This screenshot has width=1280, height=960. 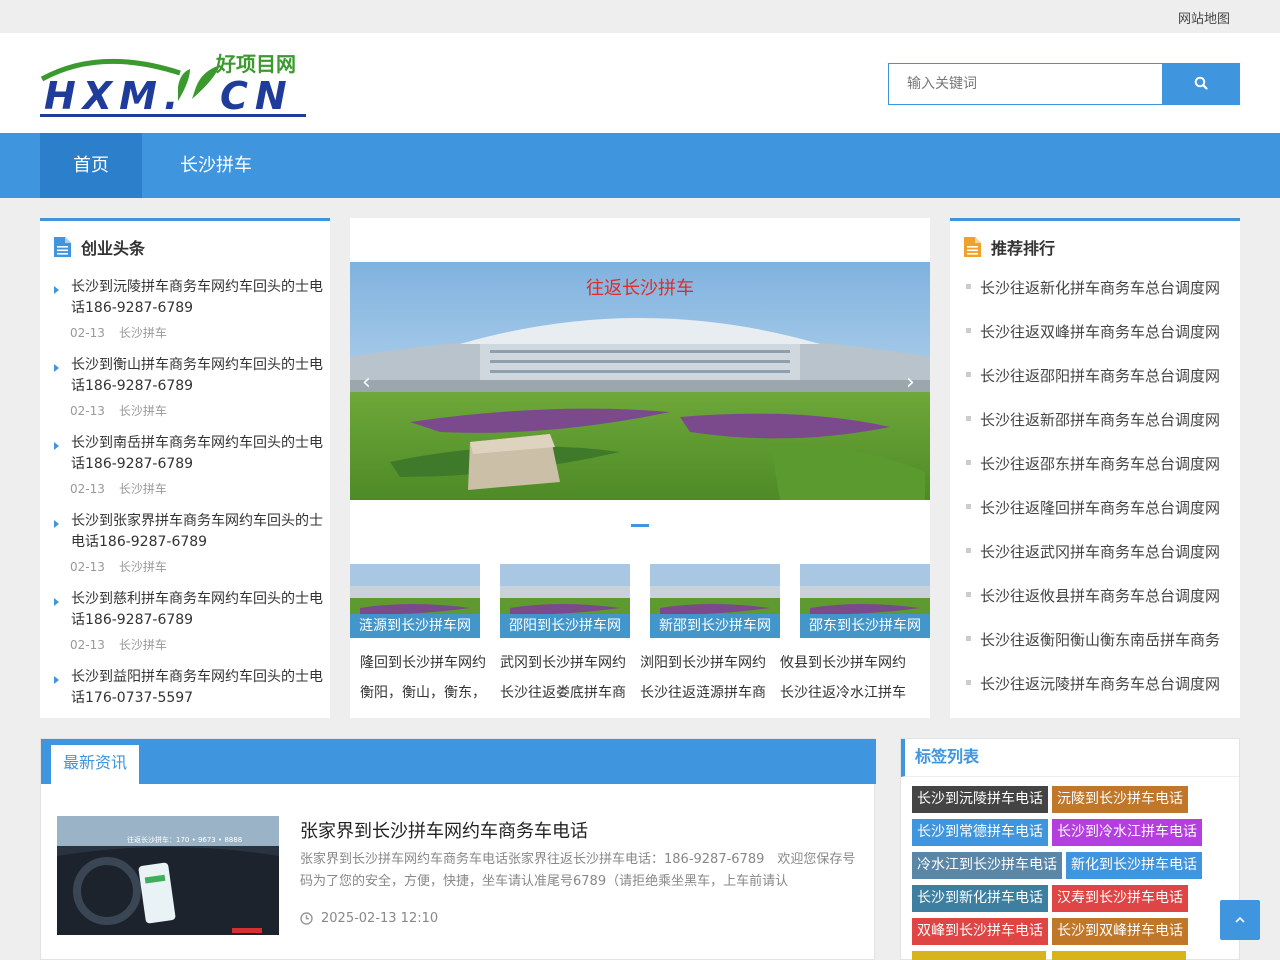 What do you see at coordinates (980, 931) in the screenshot?
I see `tag-link: 双峰到长沙拼车电话` at bounding box center [980, 931].